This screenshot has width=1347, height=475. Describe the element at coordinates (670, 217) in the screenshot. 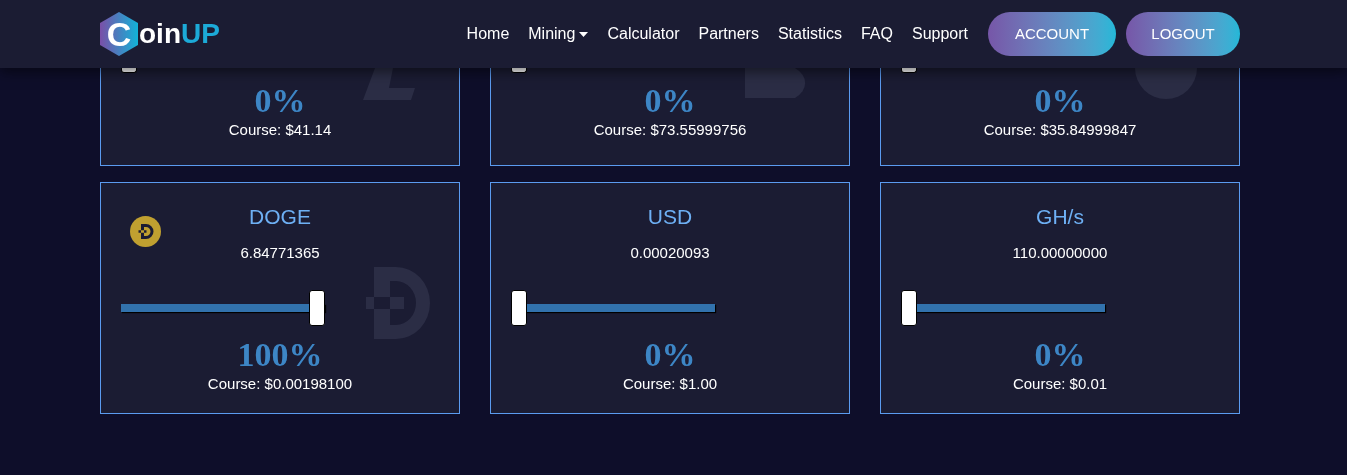

I see `coin-title: USD` at that location.